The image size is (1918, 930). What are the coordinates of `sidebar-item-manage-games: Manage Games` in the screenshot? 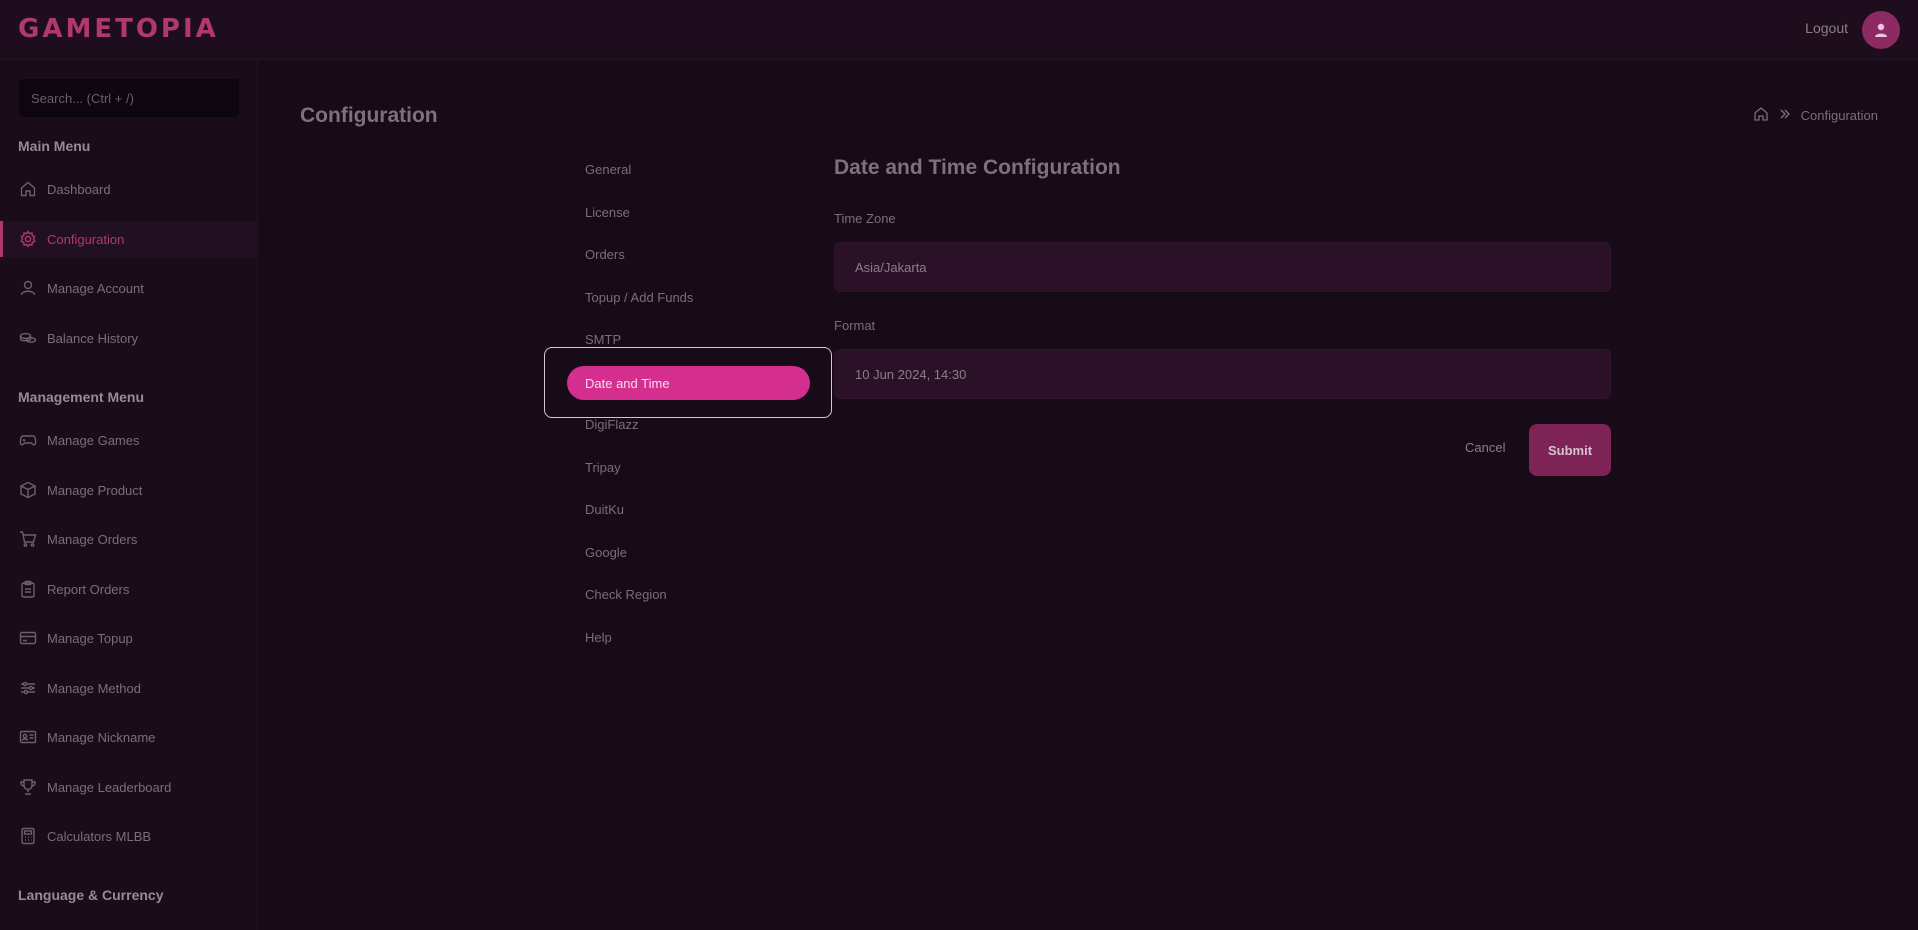 It's located at (129, 440).